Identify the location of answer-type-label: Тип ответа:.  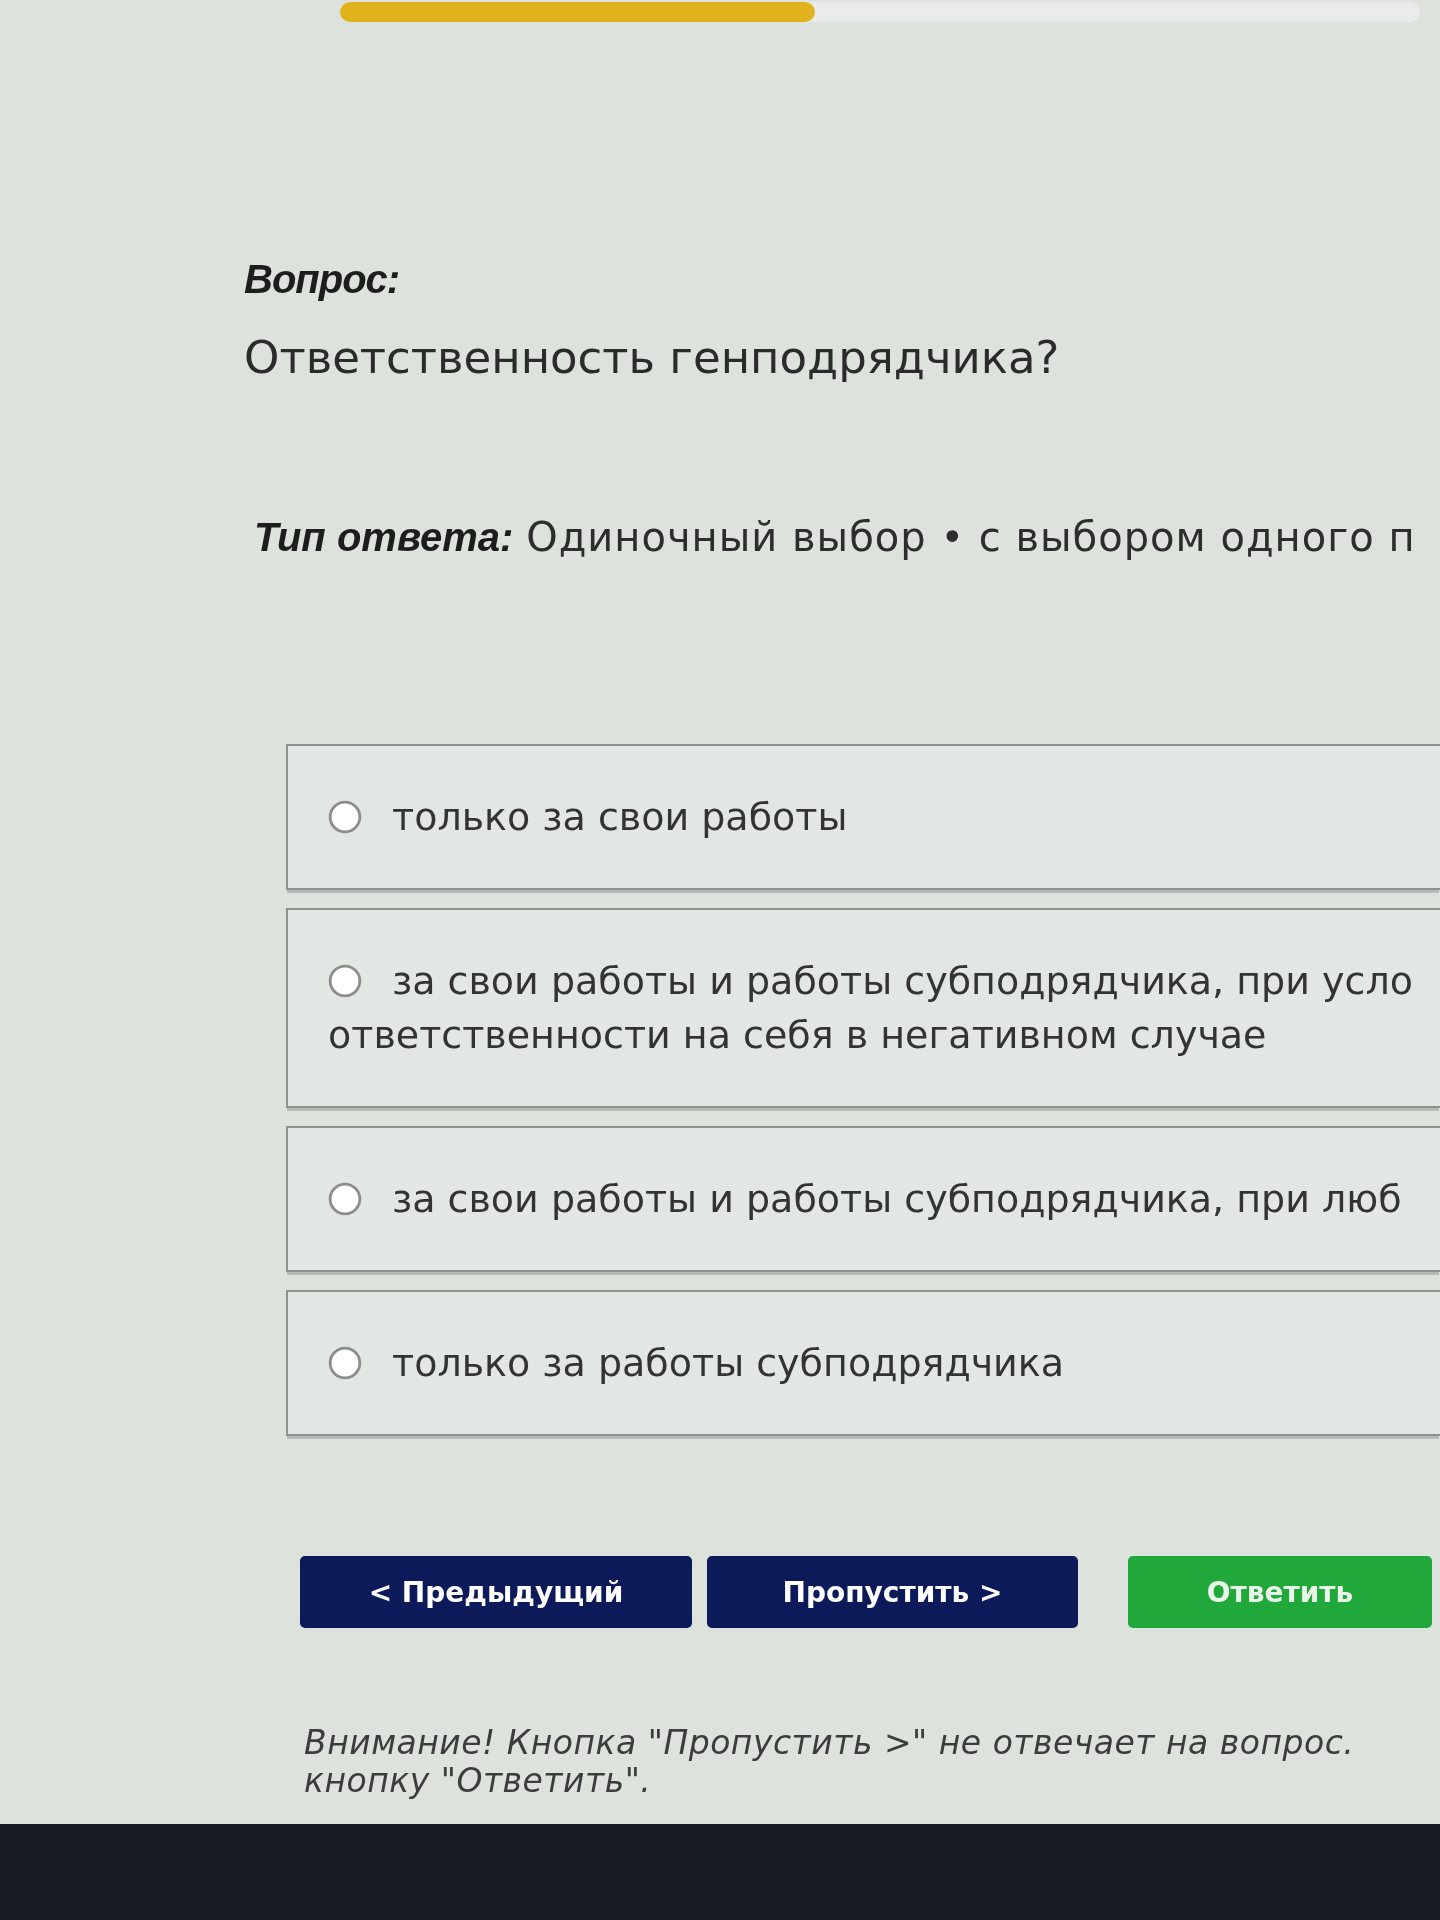
(384, 537).